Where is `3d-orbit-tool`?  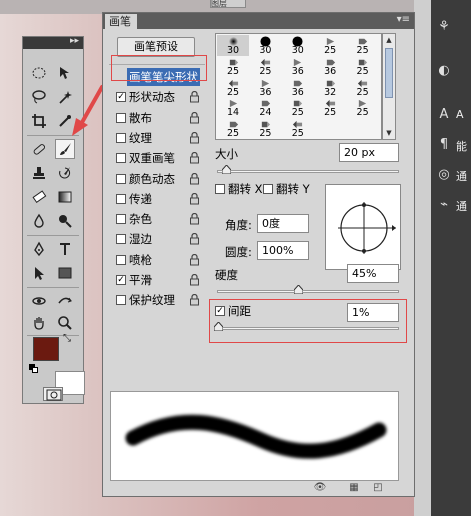
3d-orbit-tool is located at coordinates (65, 301).